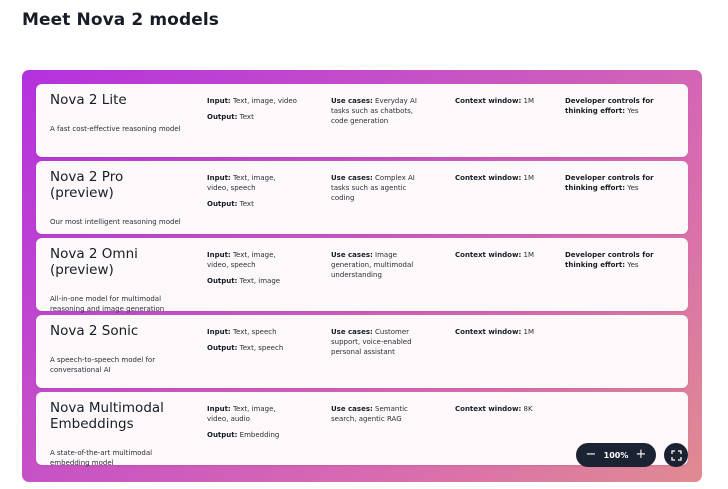  Describe the element at coordinates (115, 222) in the screenshot. I see `model-description-line: Our most intelligent reasoning model` at that location.